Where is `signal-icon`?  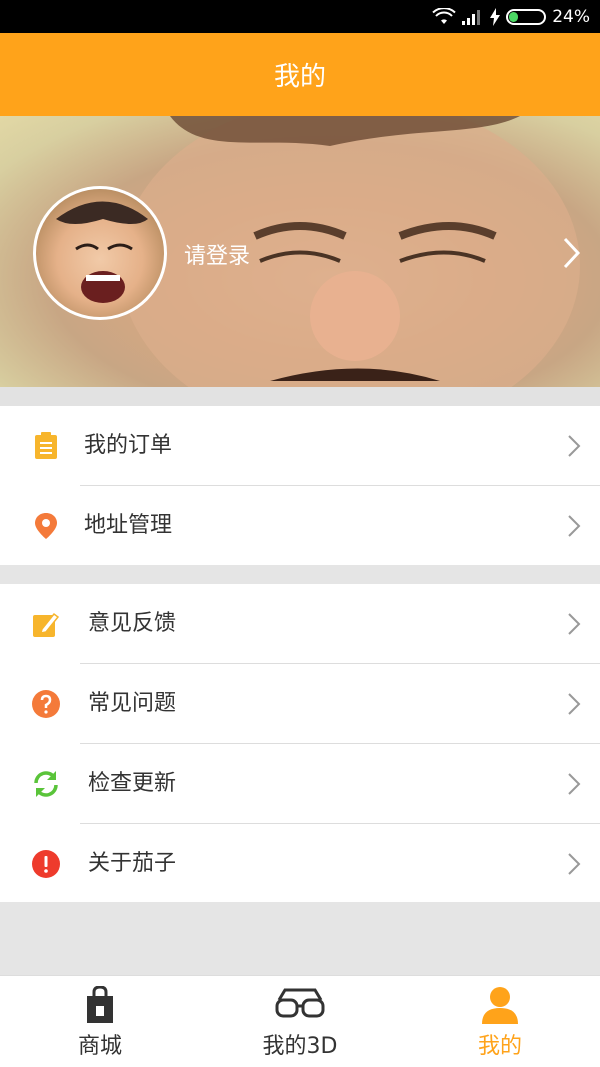 signal-icon is located at coordinates (471, 17).